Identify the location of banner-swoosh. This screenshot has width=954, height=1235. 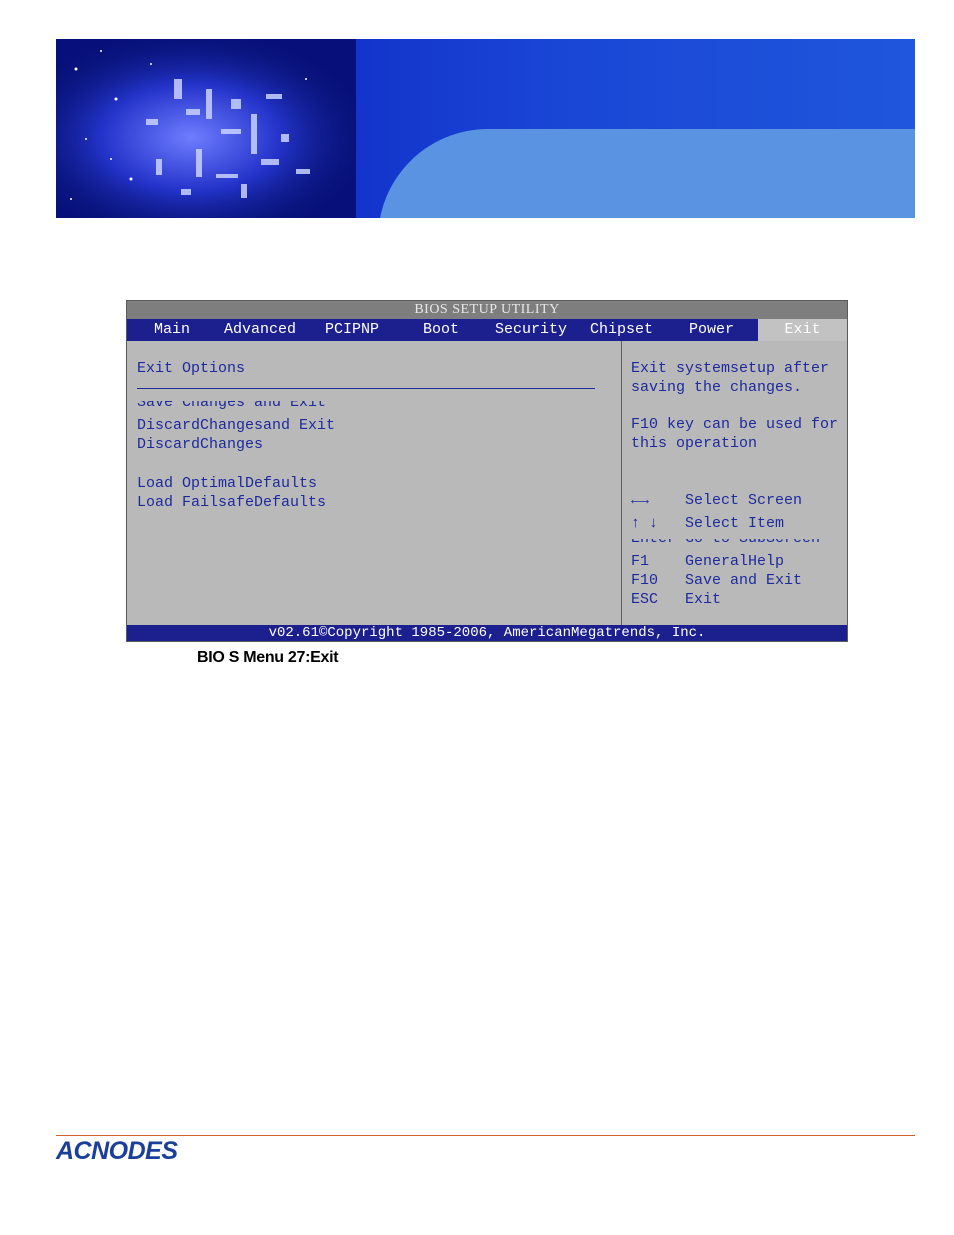
(646, 173).